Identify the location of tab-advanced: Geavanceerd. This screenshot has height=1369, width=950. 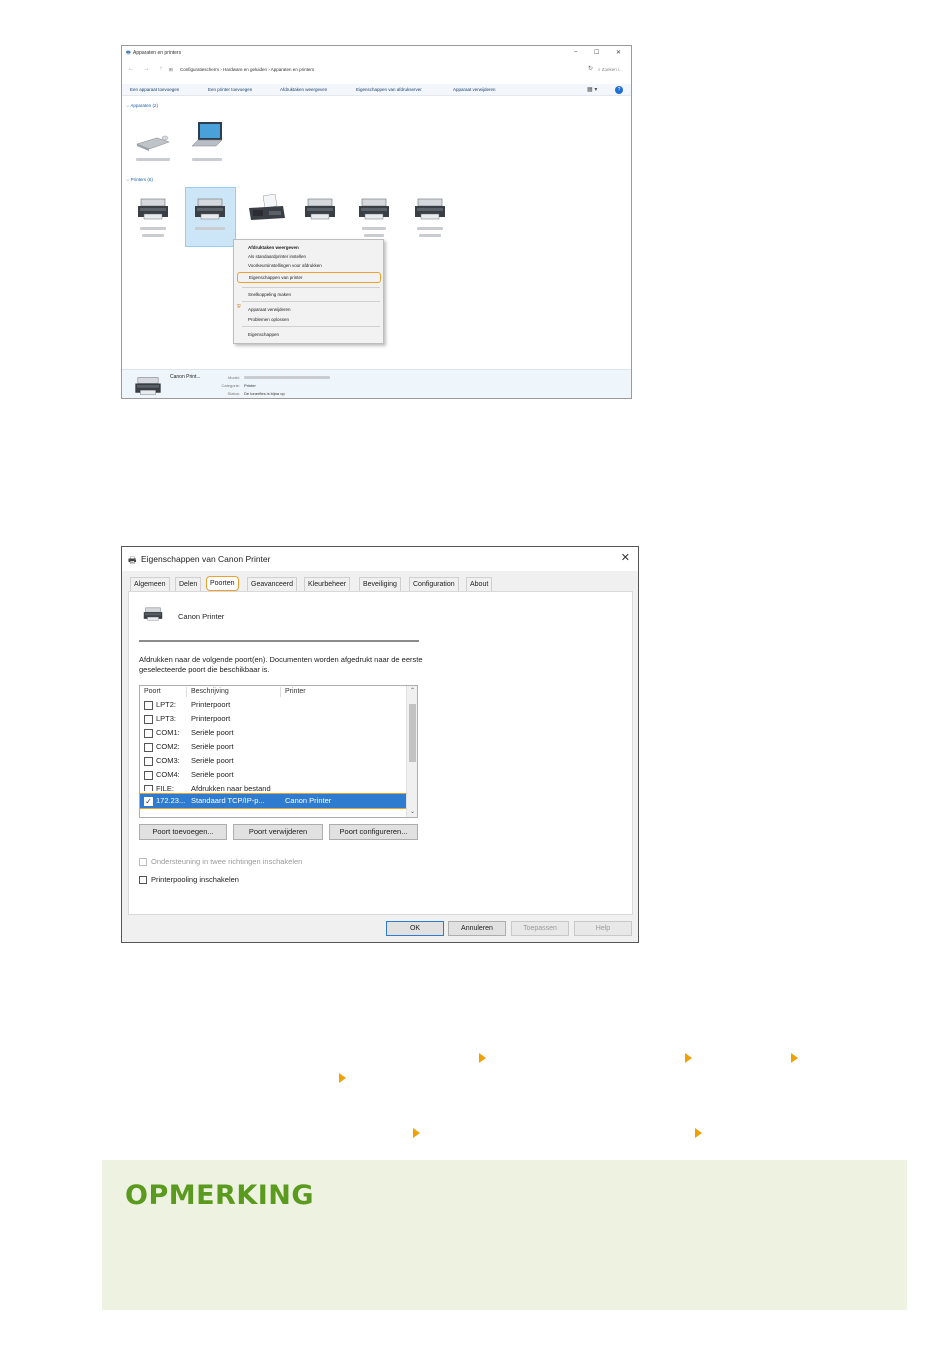
(272, 584).